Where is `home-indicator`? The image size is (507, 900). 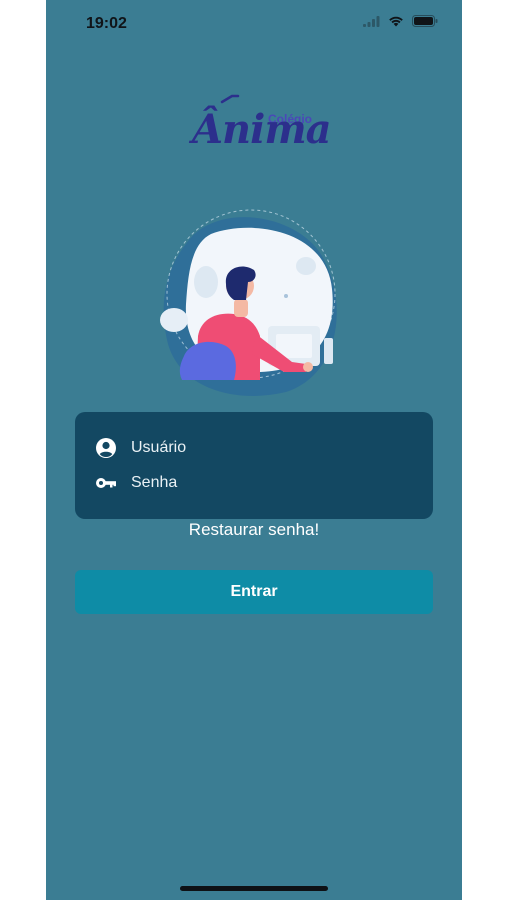
home-indicator is located at coordinates (254, 888).